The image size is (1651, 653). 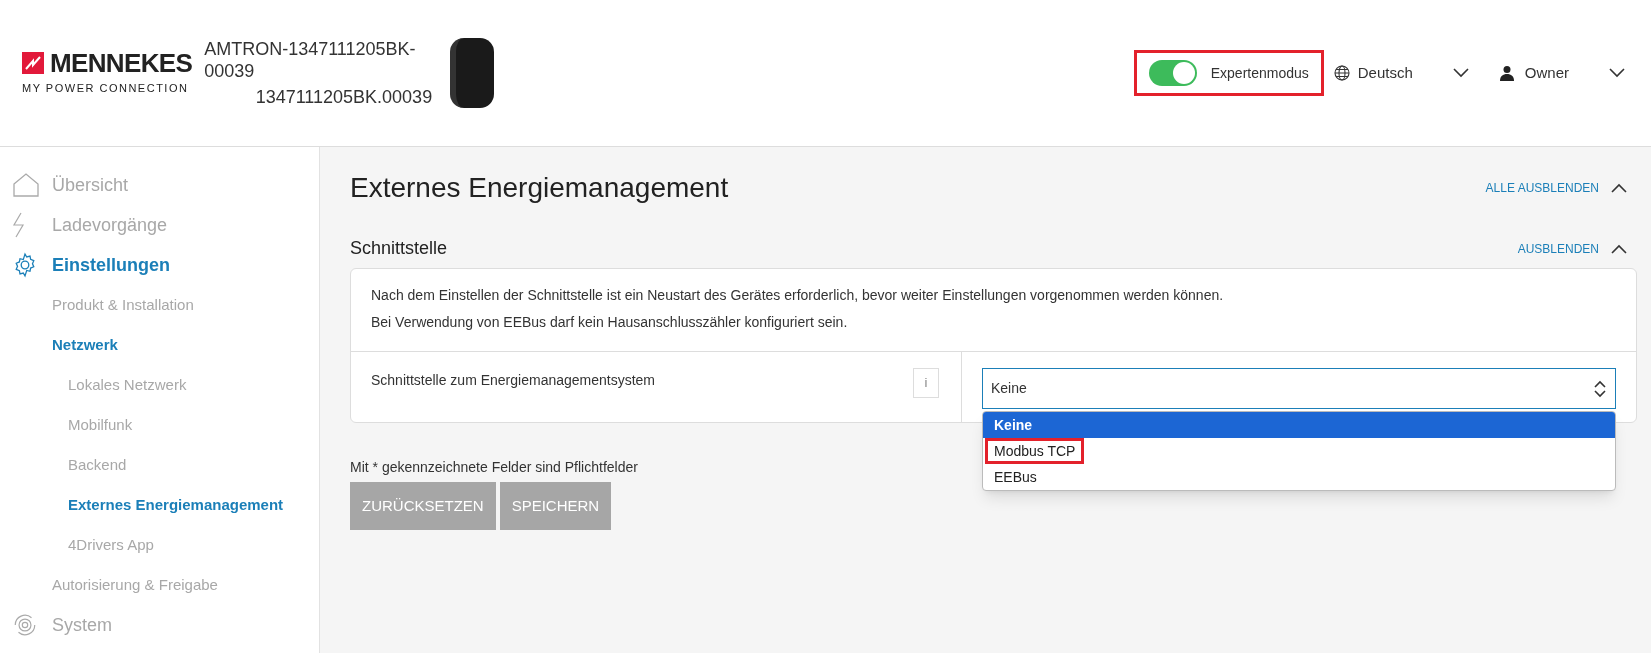 I want to click on info-button: i, so click(x=926, y=383).